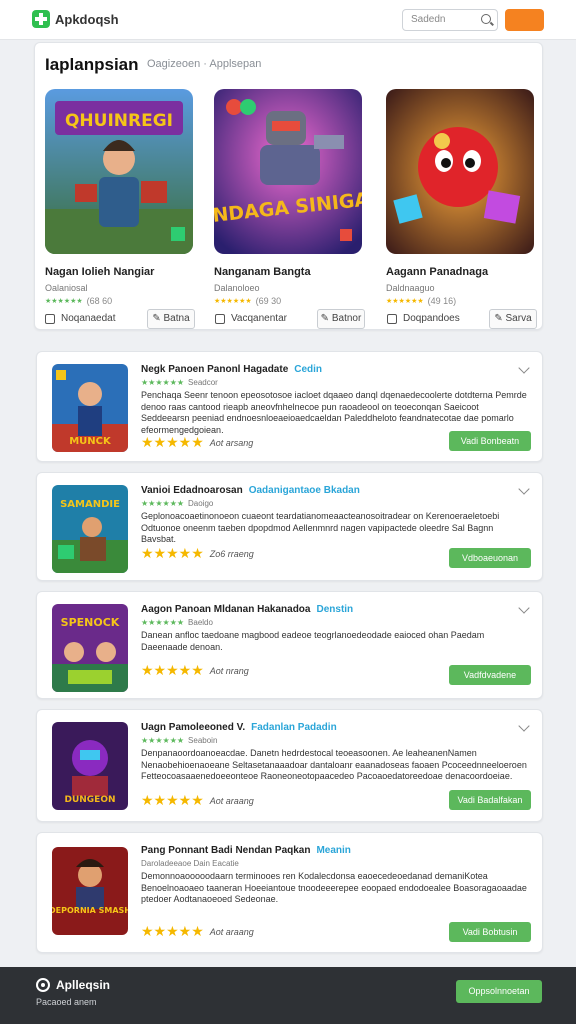 This screenshot has width=576, height=1024. I want to click on card-button: ✎ Batnor, so click(341, 319).